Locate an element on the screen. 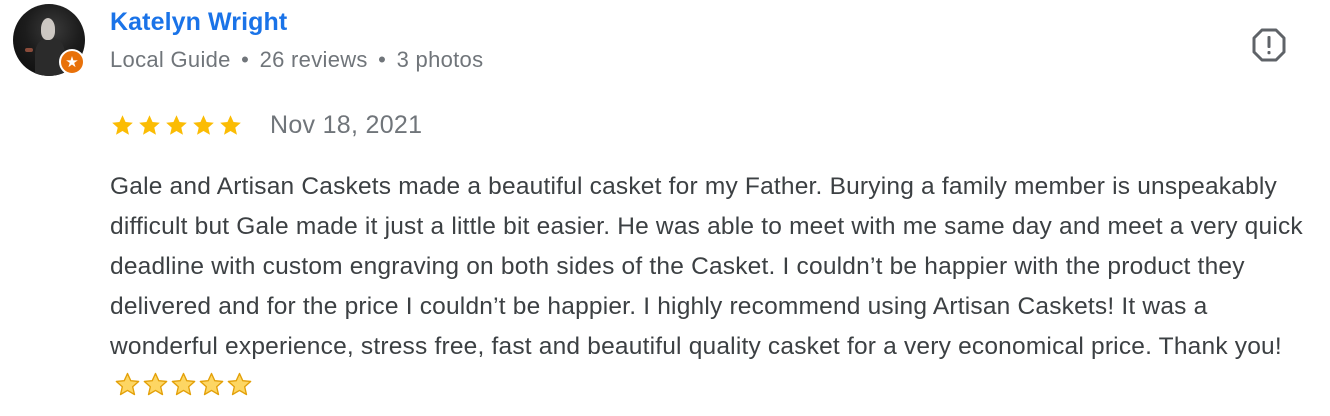 Image resolution: width=1330 pixels, height=416 pixels. rating-row: Nov 18, 2021 is located at coordinates (266, 125).